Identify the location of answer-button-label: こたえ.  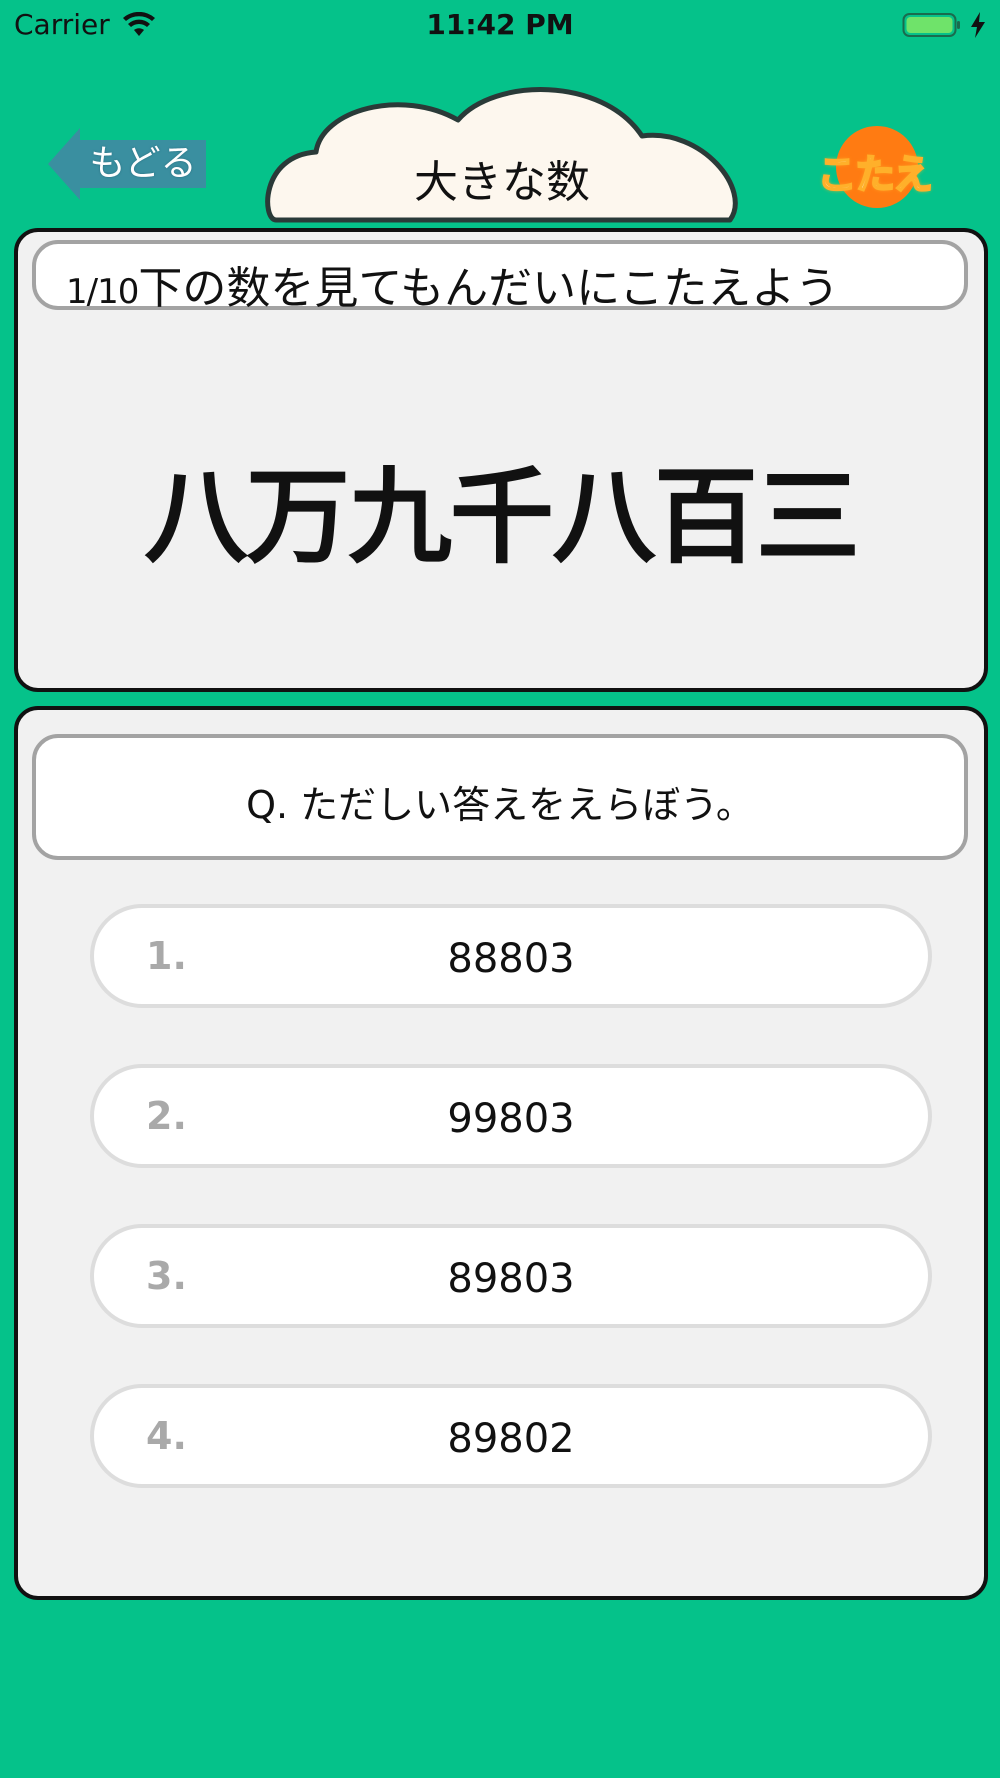
(875, 175).